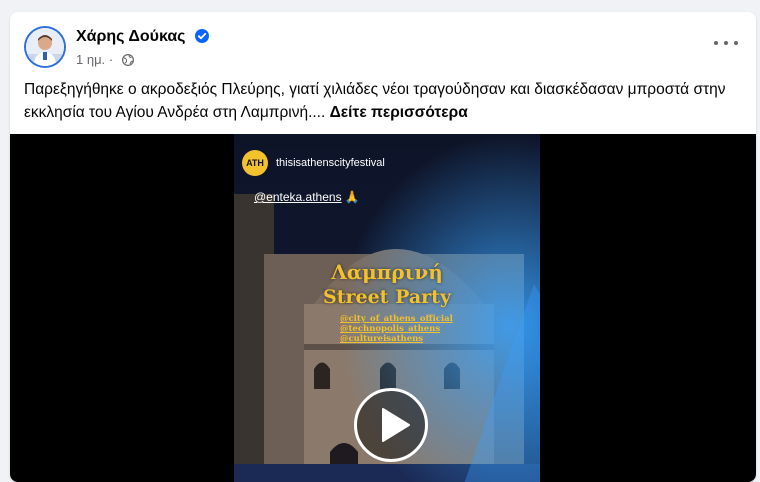 The width and height of the screenshot is (760, 482). What do you see at coordinates (127, 61) in the screenshot?
I see `globe-icon` at bounding box center [127, 61].